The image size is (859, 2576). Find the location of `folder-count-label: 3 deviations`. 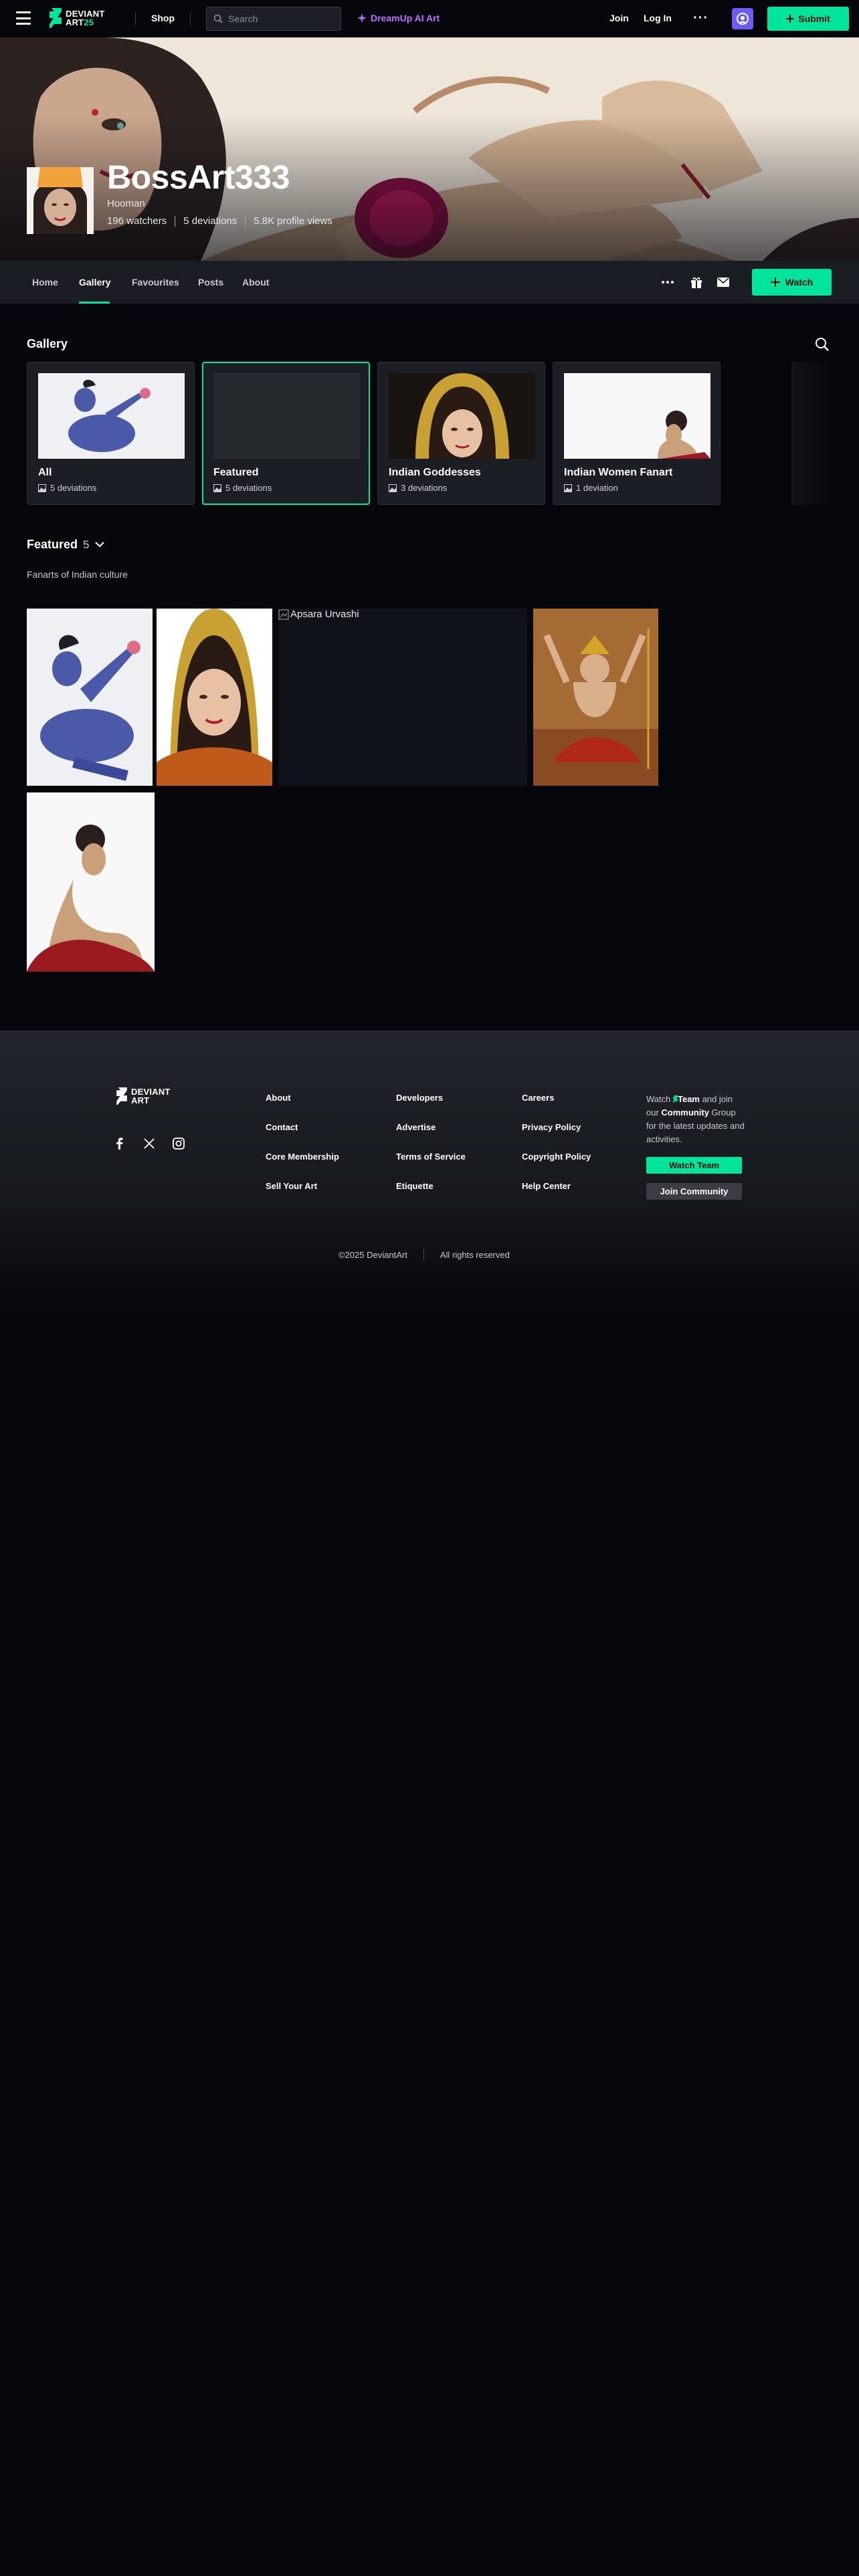

folder-count-label: 3 deviations is located at coordinates (424, 488).